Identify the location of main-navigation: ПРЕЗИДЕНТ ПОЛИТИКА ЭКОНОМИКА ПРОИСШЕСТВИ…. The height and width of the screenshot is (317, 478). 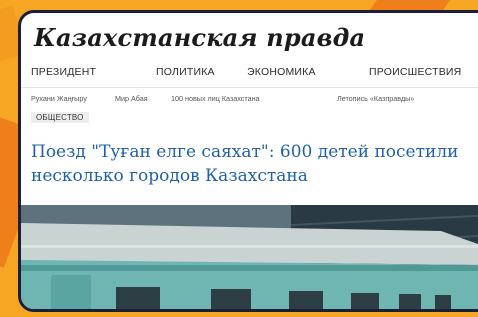
(249, 74).